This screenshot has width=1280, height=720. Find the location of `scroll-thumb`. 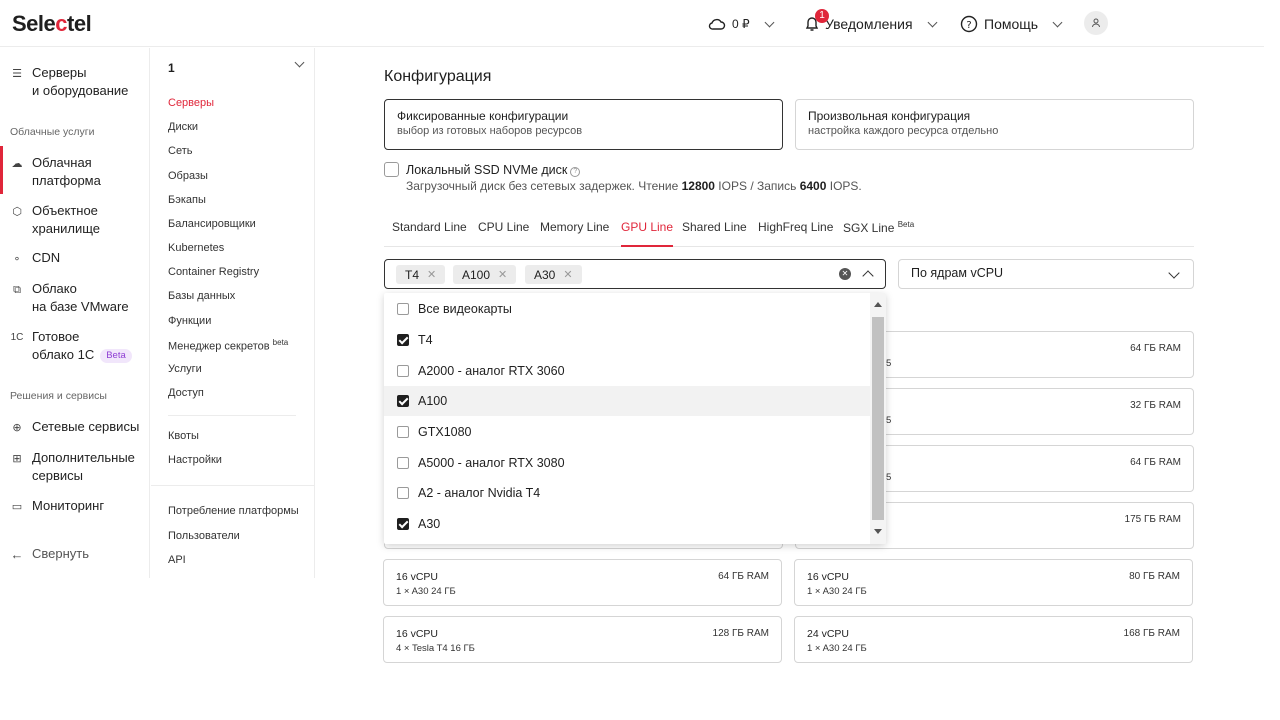

scroll-thumb is located at coordinates (878, 418).